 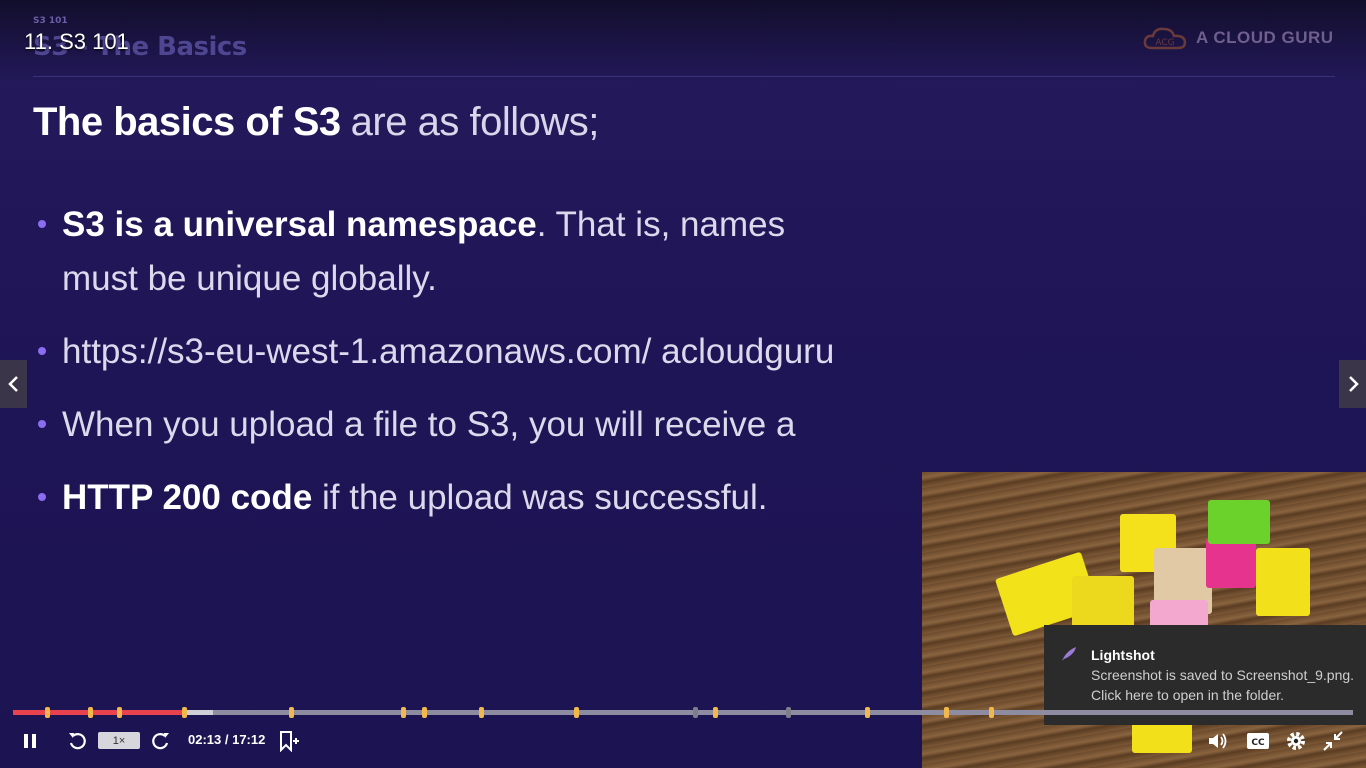 What do you see at coordinates (76, 41) in the screenshot?
I see `video-title: 11. S3 101` at bounding box center [76, 41].